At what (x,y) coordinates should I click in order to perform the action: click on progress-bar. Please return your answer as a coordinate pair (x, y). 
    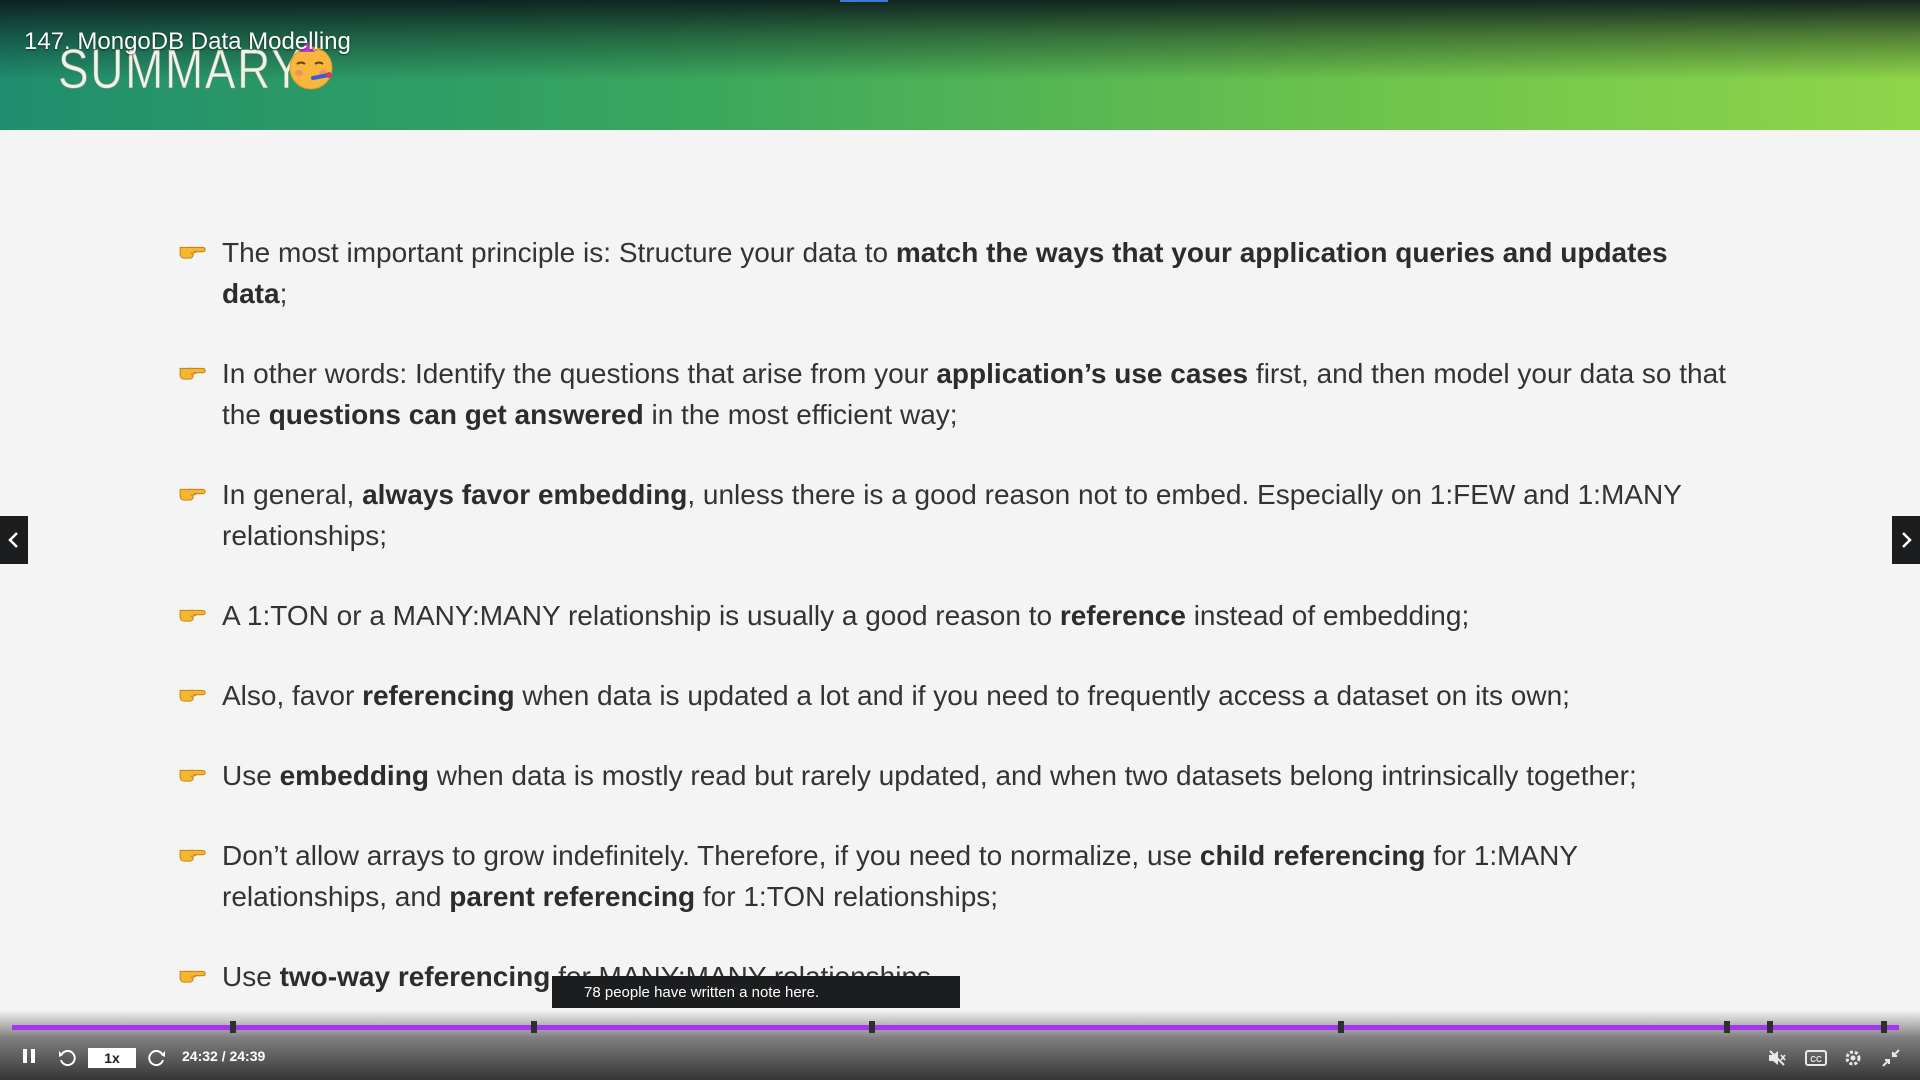
    Looking at the image, I should click on (955, 1027).